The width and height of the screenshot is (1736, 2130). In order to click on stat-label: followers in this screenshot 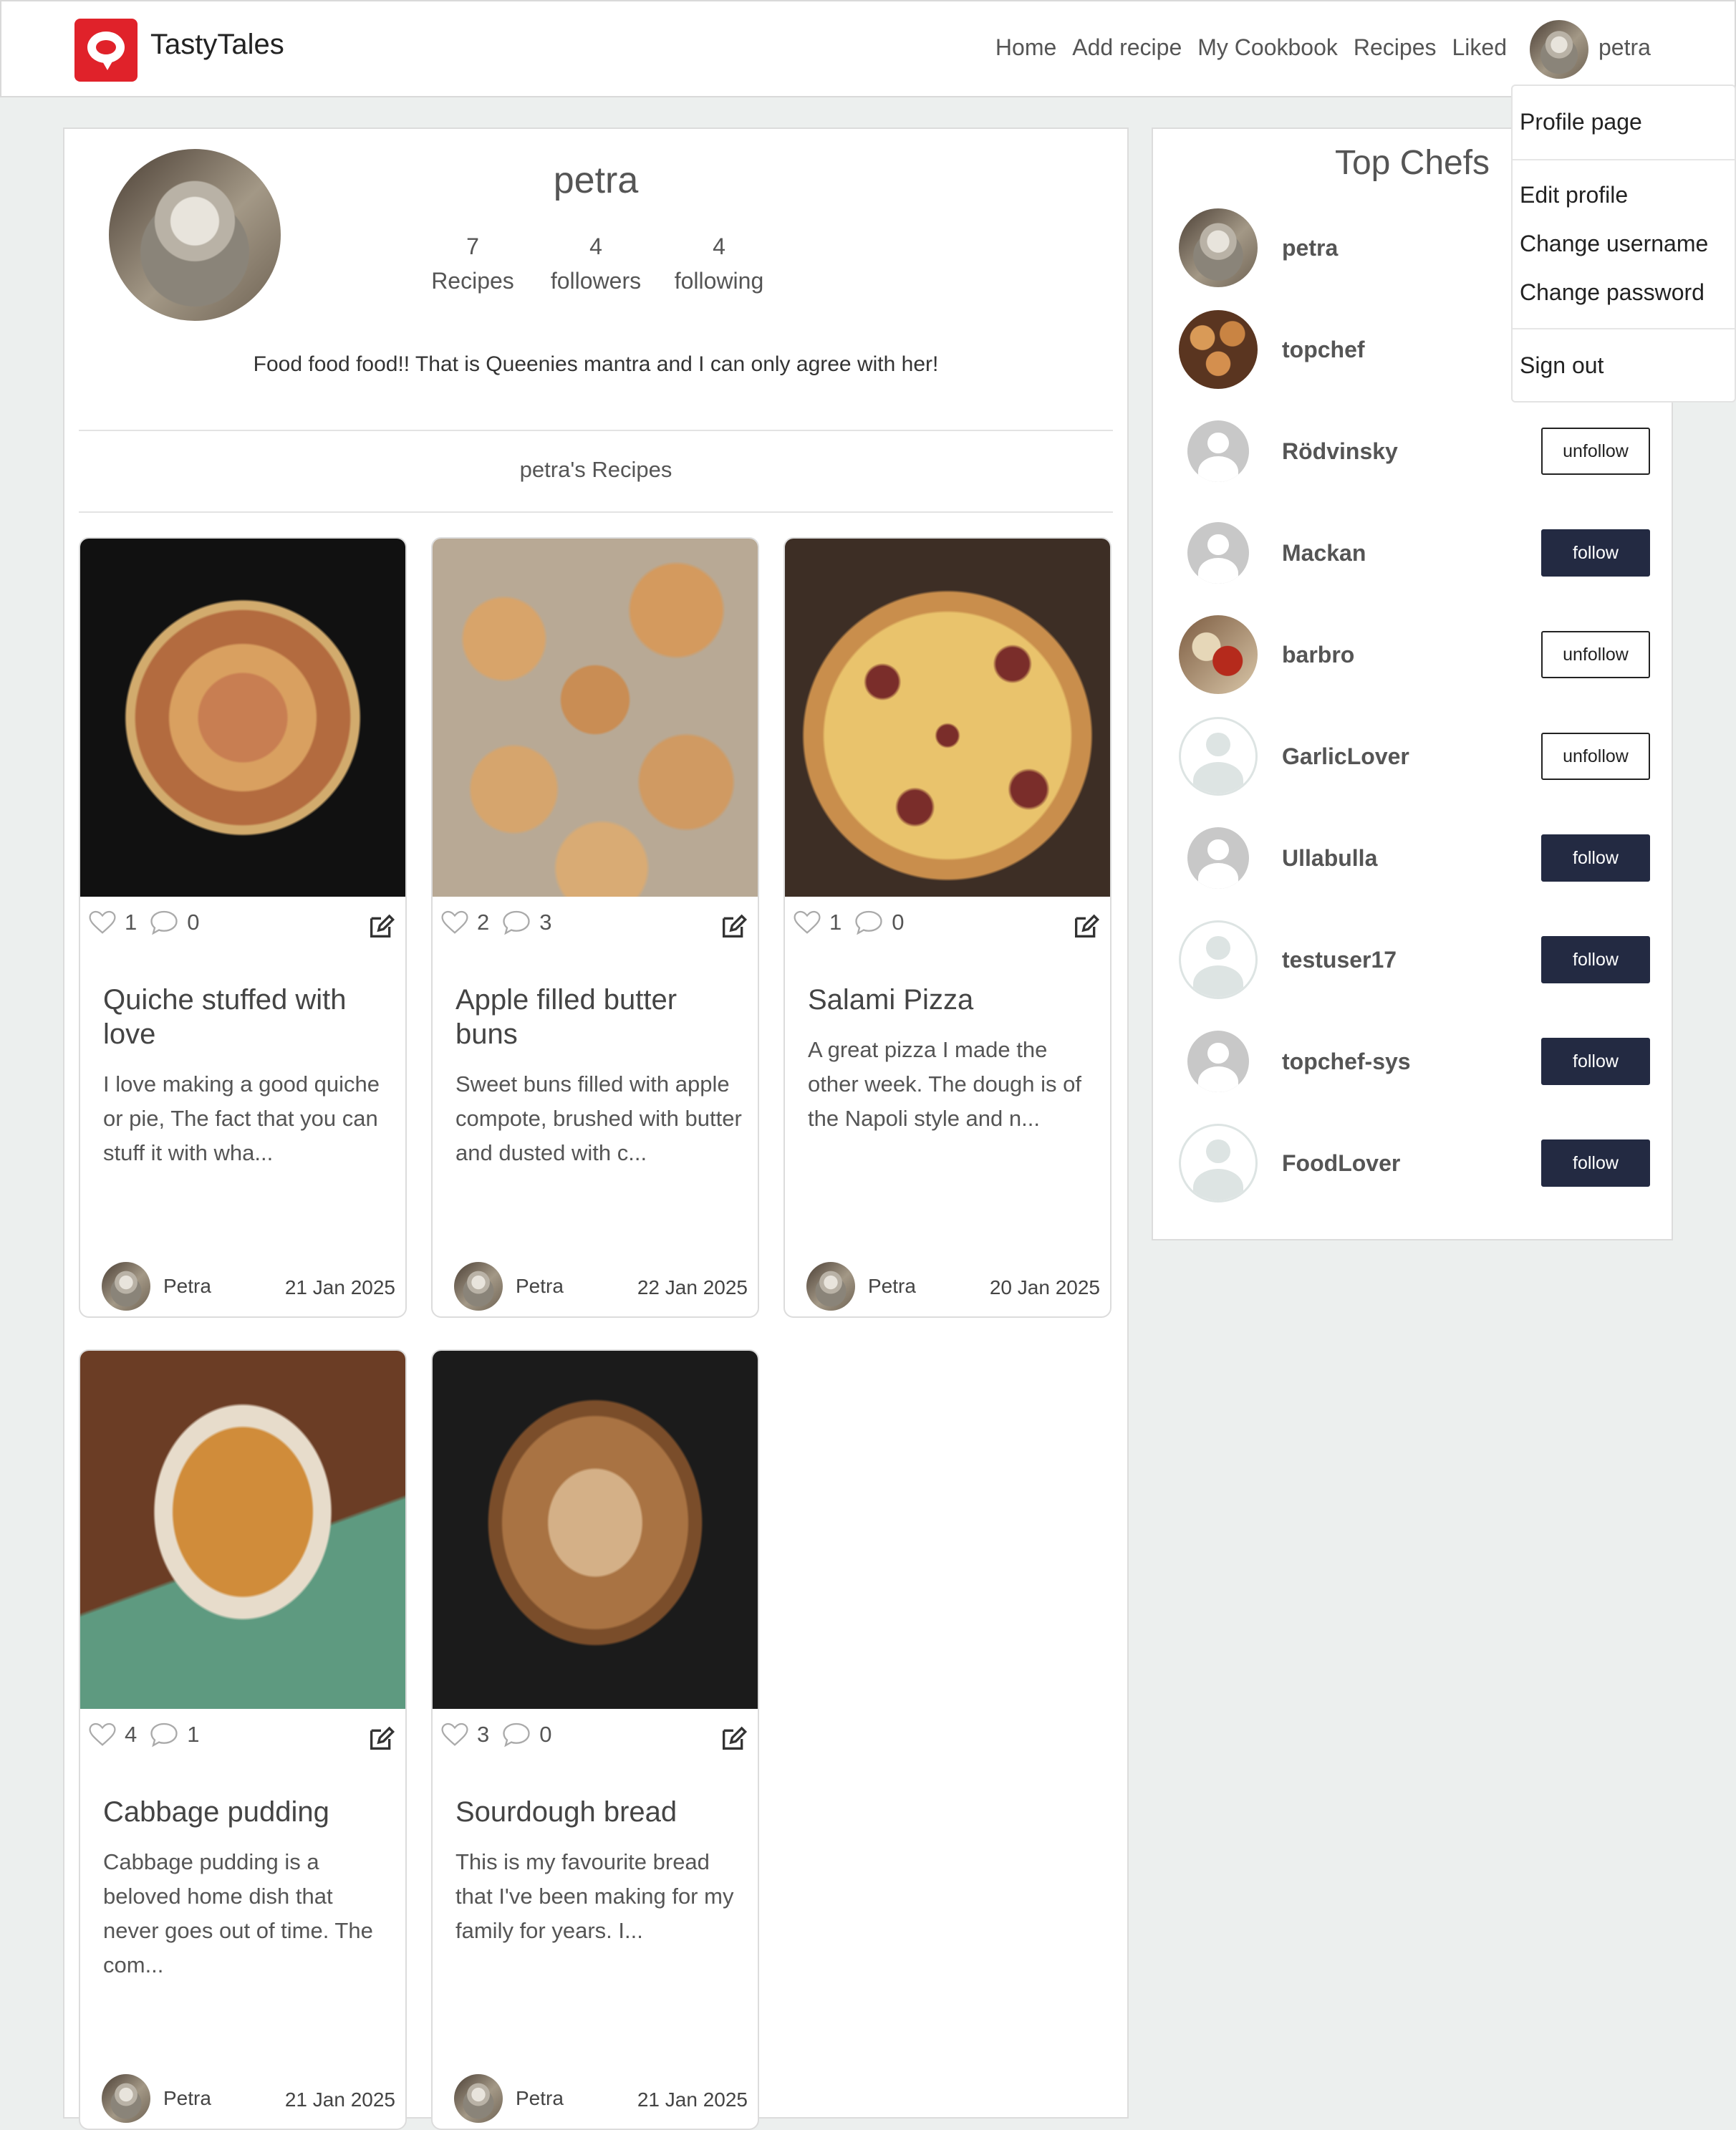, I will do `click(596, 281)`.